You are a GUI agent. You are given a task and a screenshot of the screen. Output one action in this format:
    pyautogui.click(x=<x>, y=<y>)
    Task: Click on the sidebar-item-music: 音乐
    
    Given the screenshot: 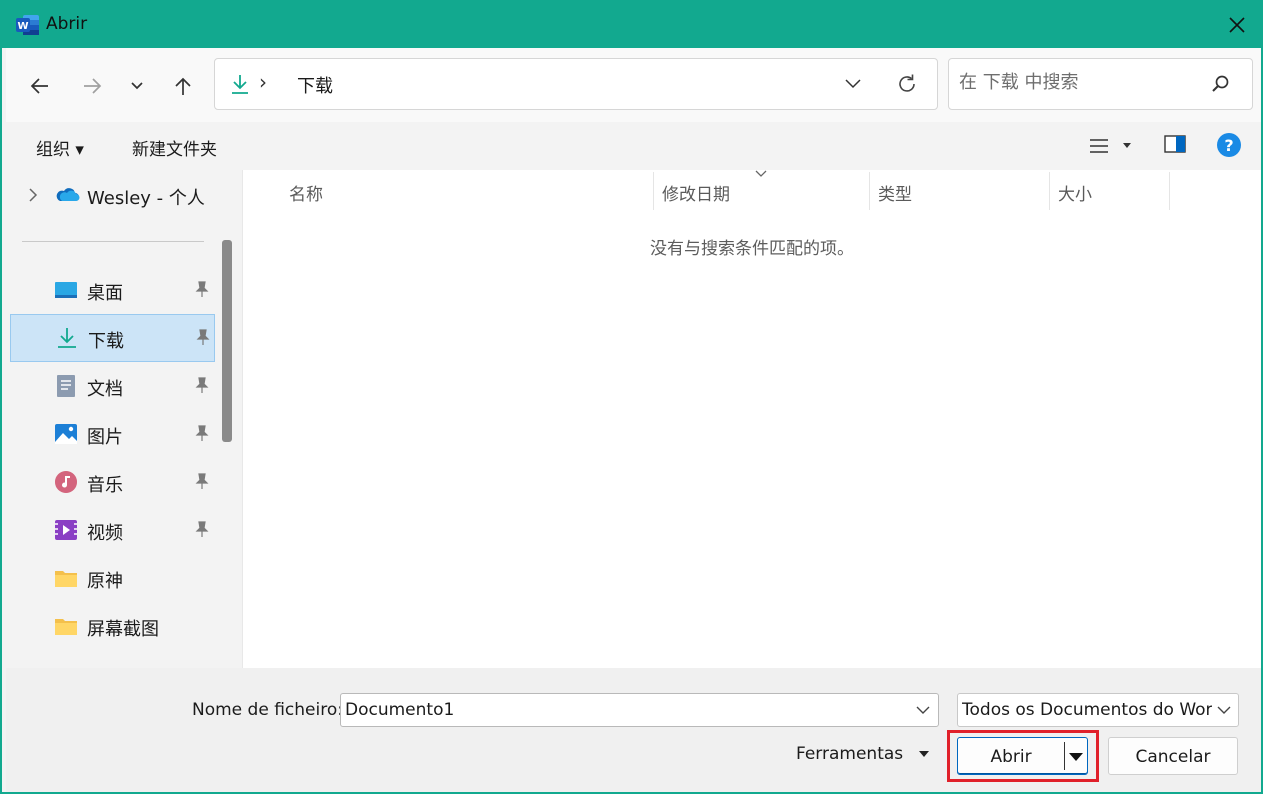 What is the action you would take?
    pyautogui.click(x=112, y=482)
    